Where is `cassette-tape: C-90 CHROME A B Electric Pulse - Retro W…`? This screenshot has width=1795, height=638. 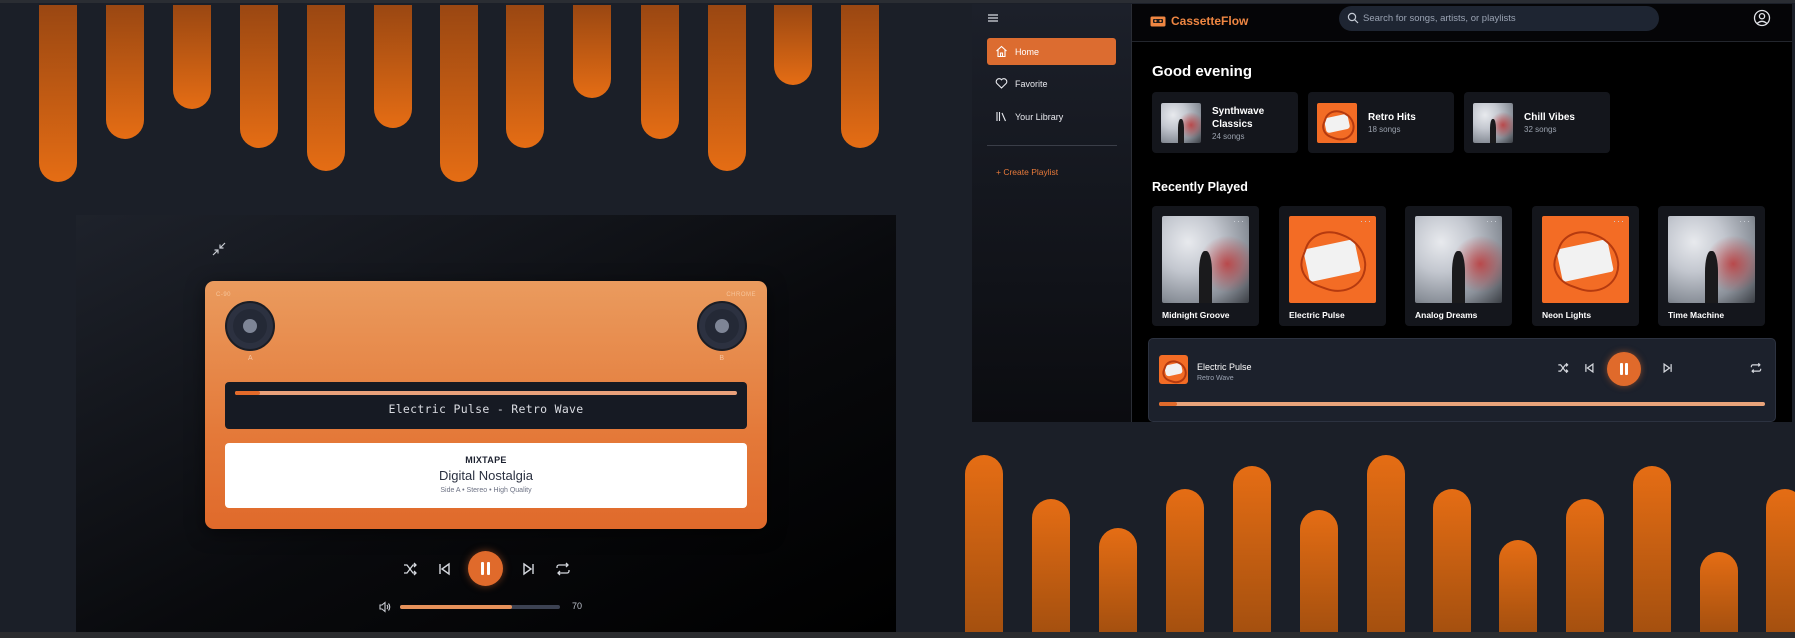
cassette-tape: C-90 CHROME A B Electric Pulse - Retro W… is located at coordinates (486, 405).